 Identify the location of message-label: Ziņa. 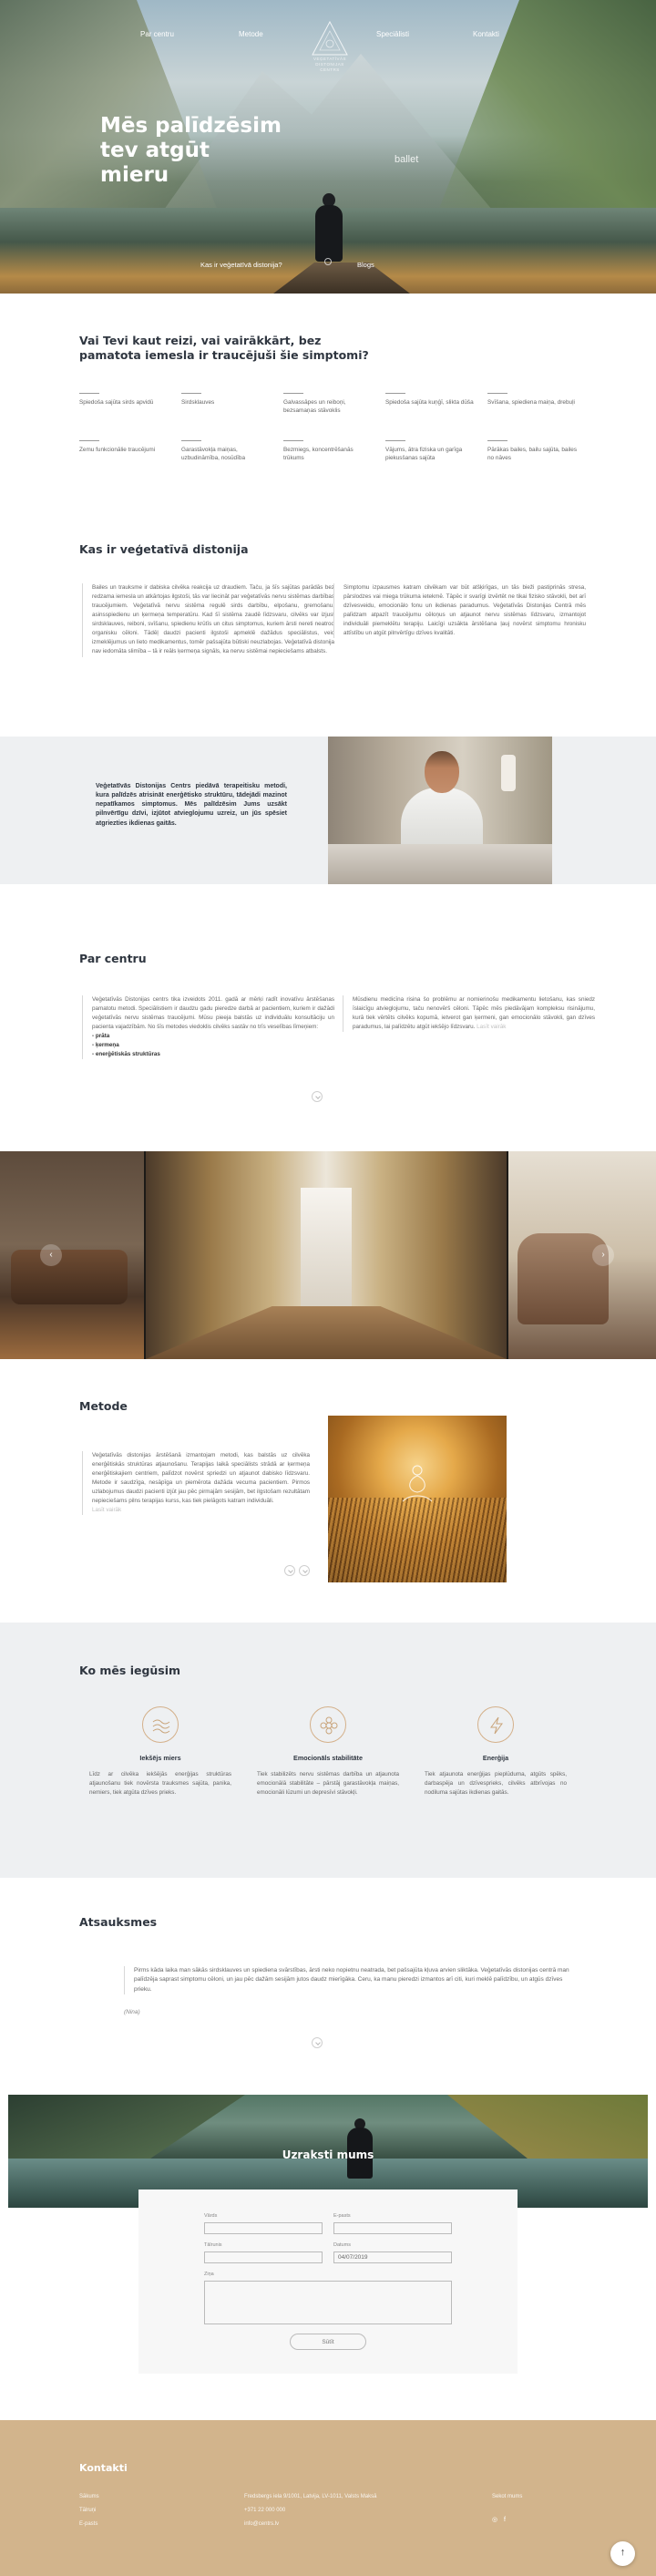
(209, 2274).